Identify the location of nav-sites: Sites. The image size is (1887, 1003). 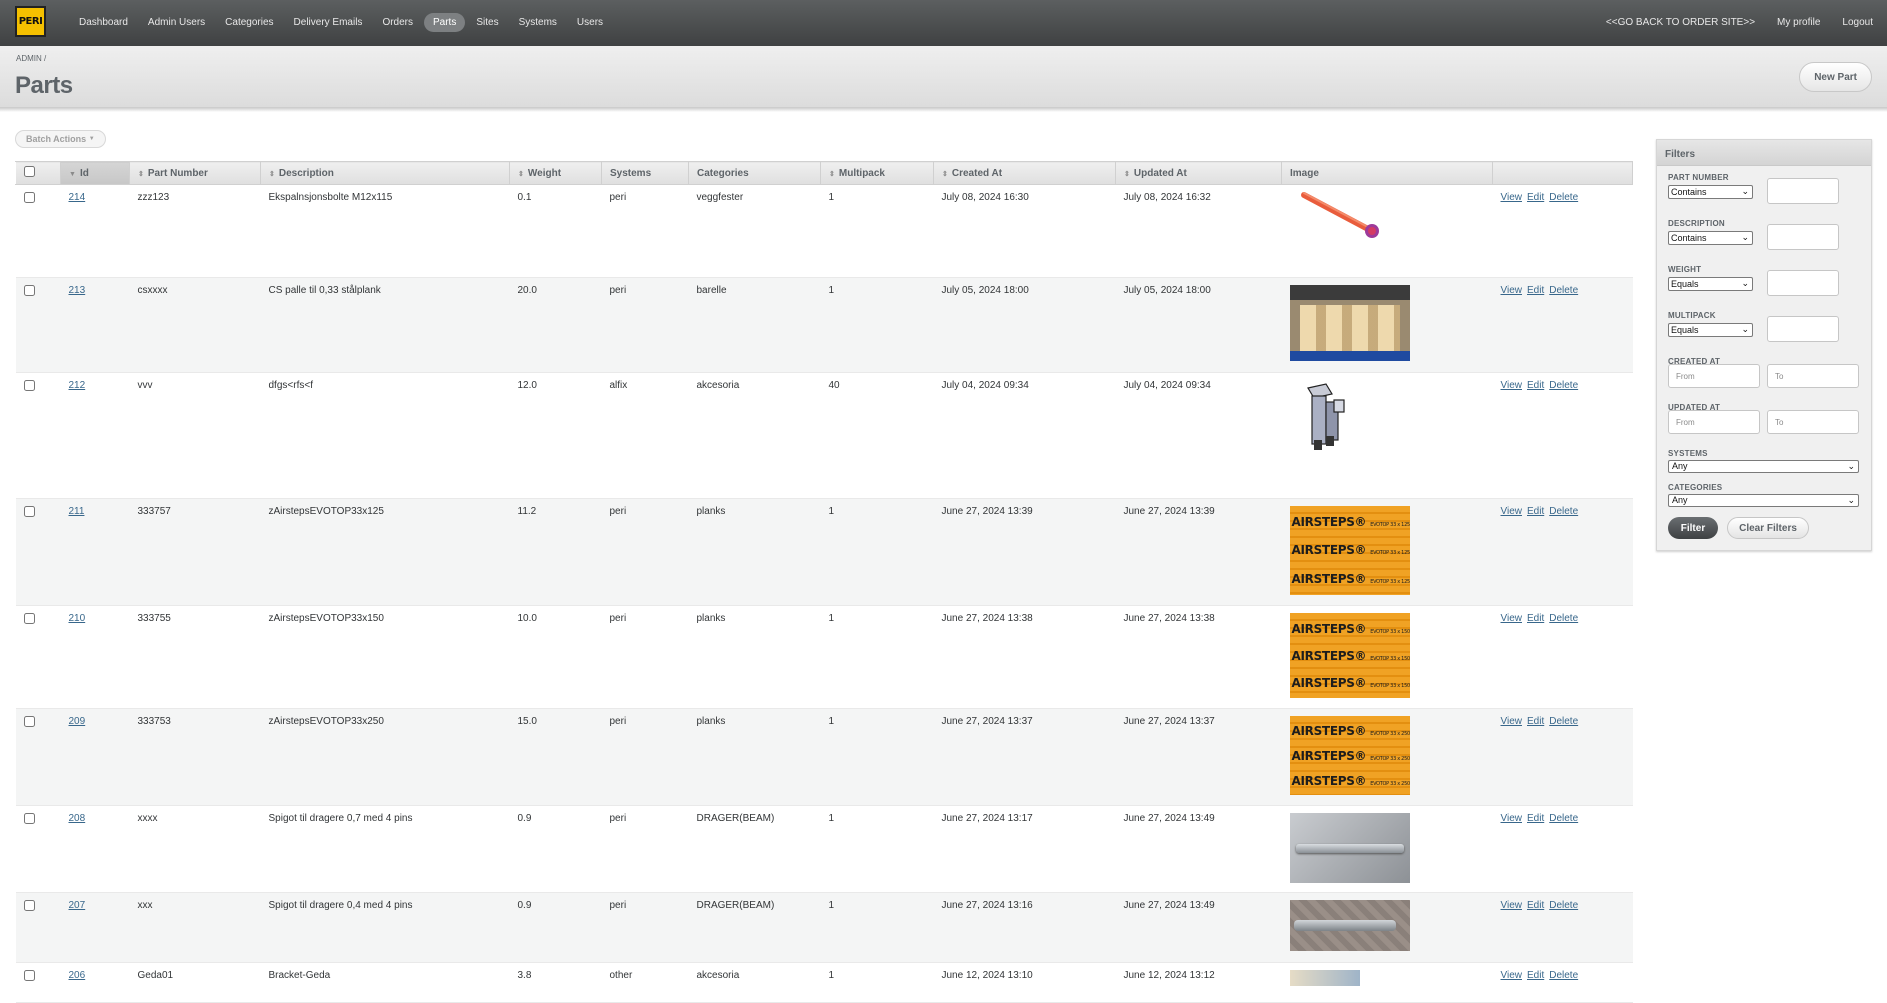
(487, 22).